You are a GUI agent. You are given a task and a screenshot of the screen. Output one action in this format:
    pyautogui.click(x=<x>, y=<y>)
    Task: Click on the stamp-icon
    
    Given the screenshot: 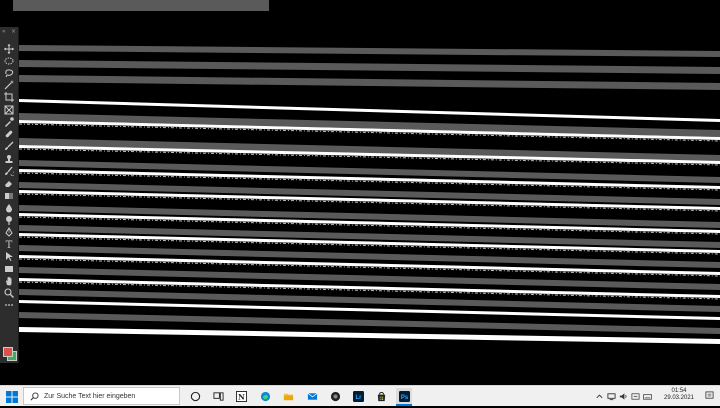 What is the action you would take?
    pyautogui.click(x=9, y=158)
    